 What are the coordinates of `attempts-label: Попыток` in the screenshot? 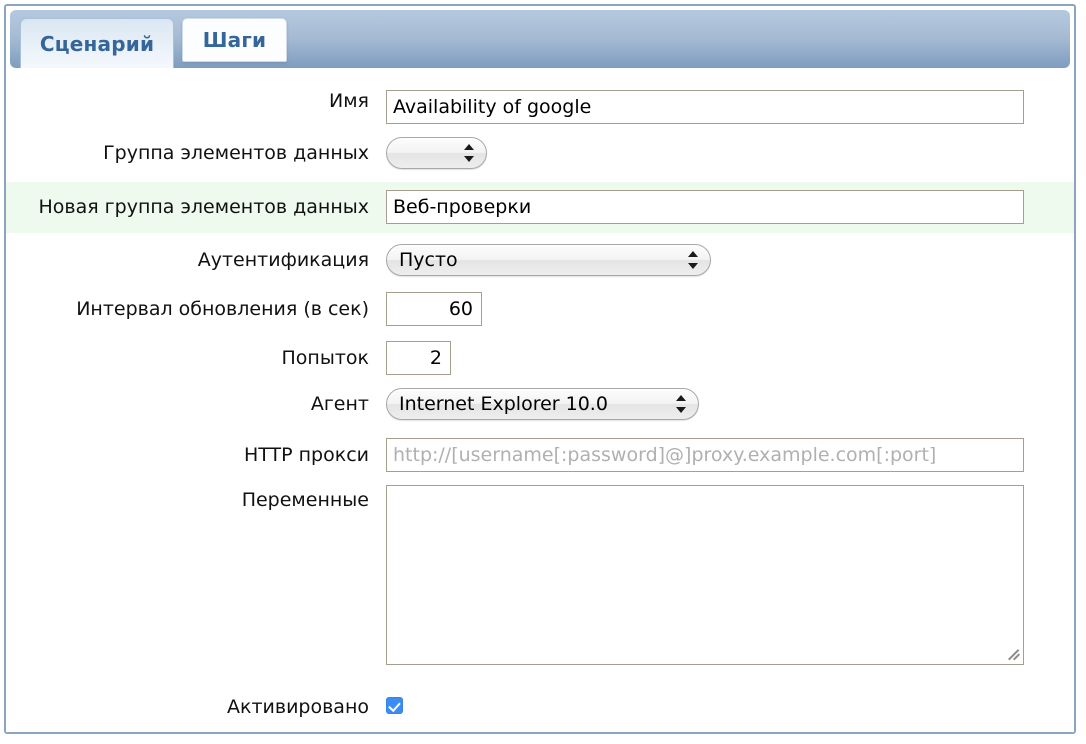 It's located at (325, 358).